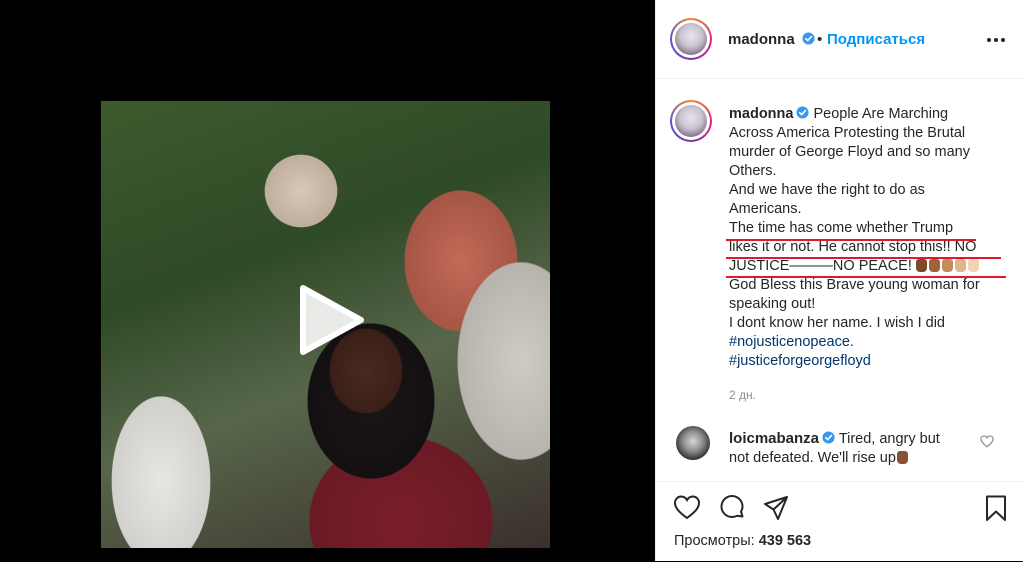 The height and width of the screenshot is (562, 1023). What do you see at coordinates (742, 395) in the screenshot?
I see `post-timestamp: 2 дн.` at bounding box center [742, 395].